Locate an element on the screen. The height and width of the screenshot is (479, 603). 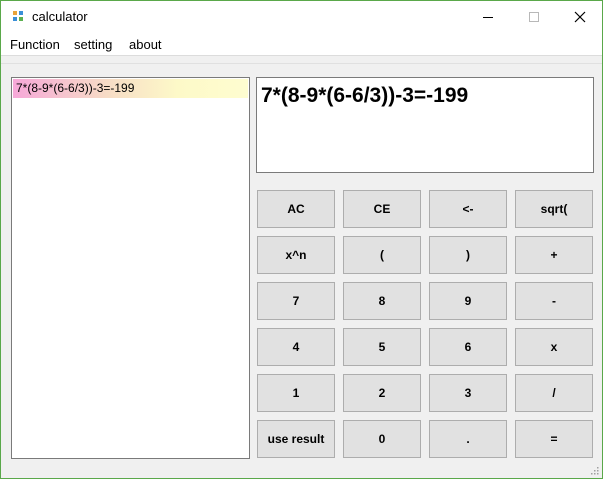
key-use-result: use result is located at coordinates (296, 439).